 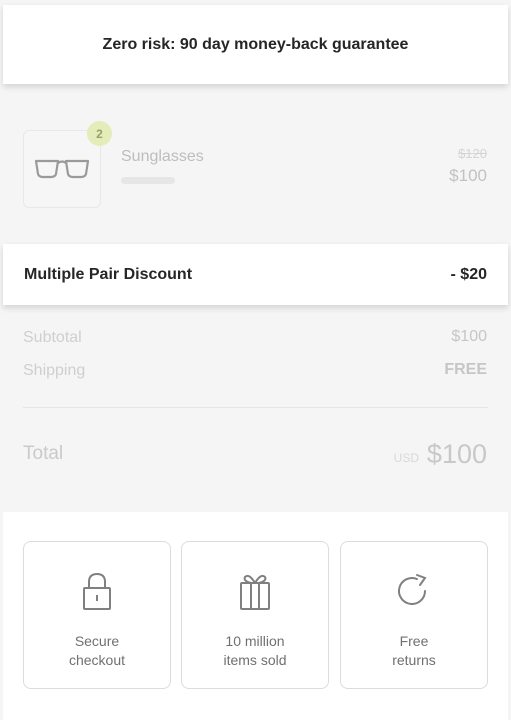 I want to click on total-currency: USD, so click(x=406, y=458).